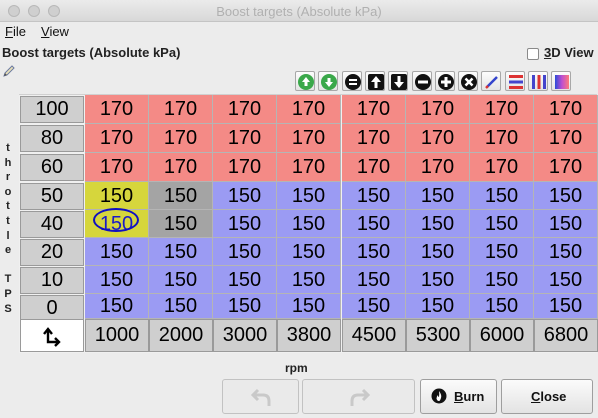  Describe the element at coordinates (245, 335) in the screenshot. I see `column-header: 3000` at that location.